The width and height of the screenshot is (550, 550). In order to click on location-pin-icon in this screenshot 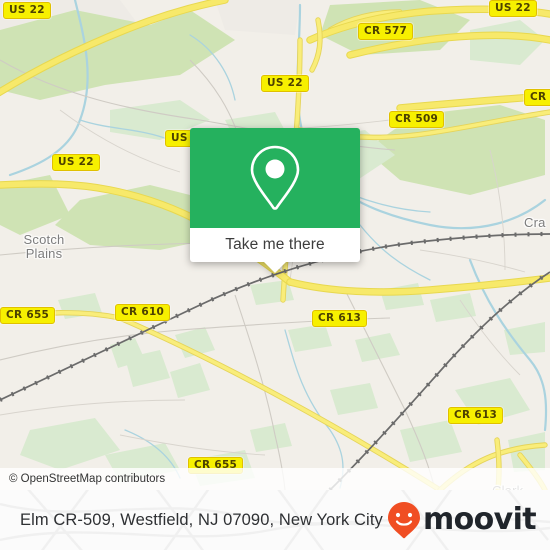, I will do `click(275, 177)`.